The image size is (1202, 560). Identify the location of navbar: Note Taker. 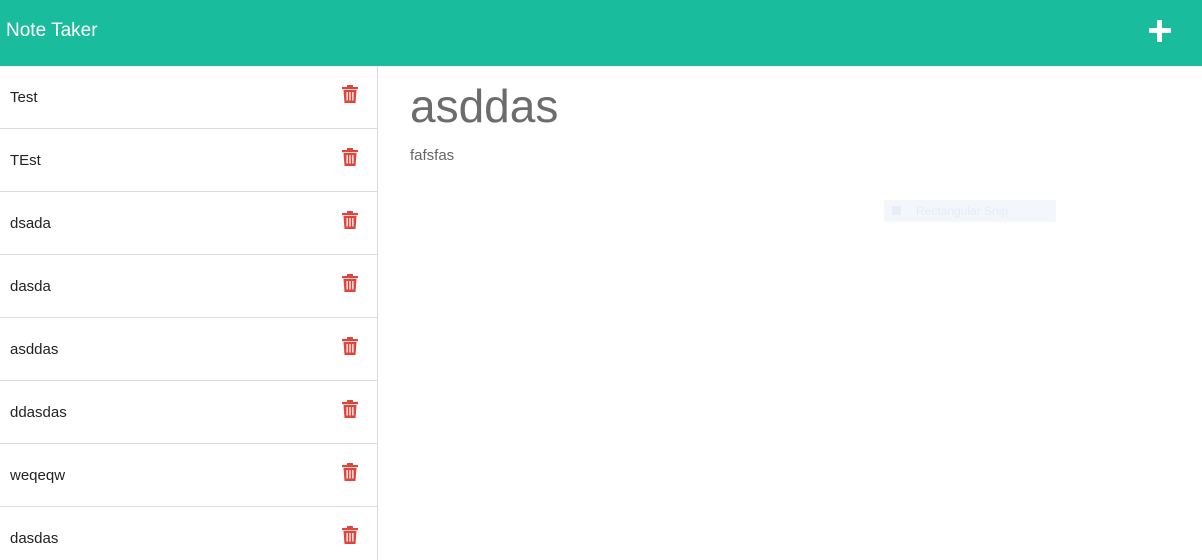
(601, 33).